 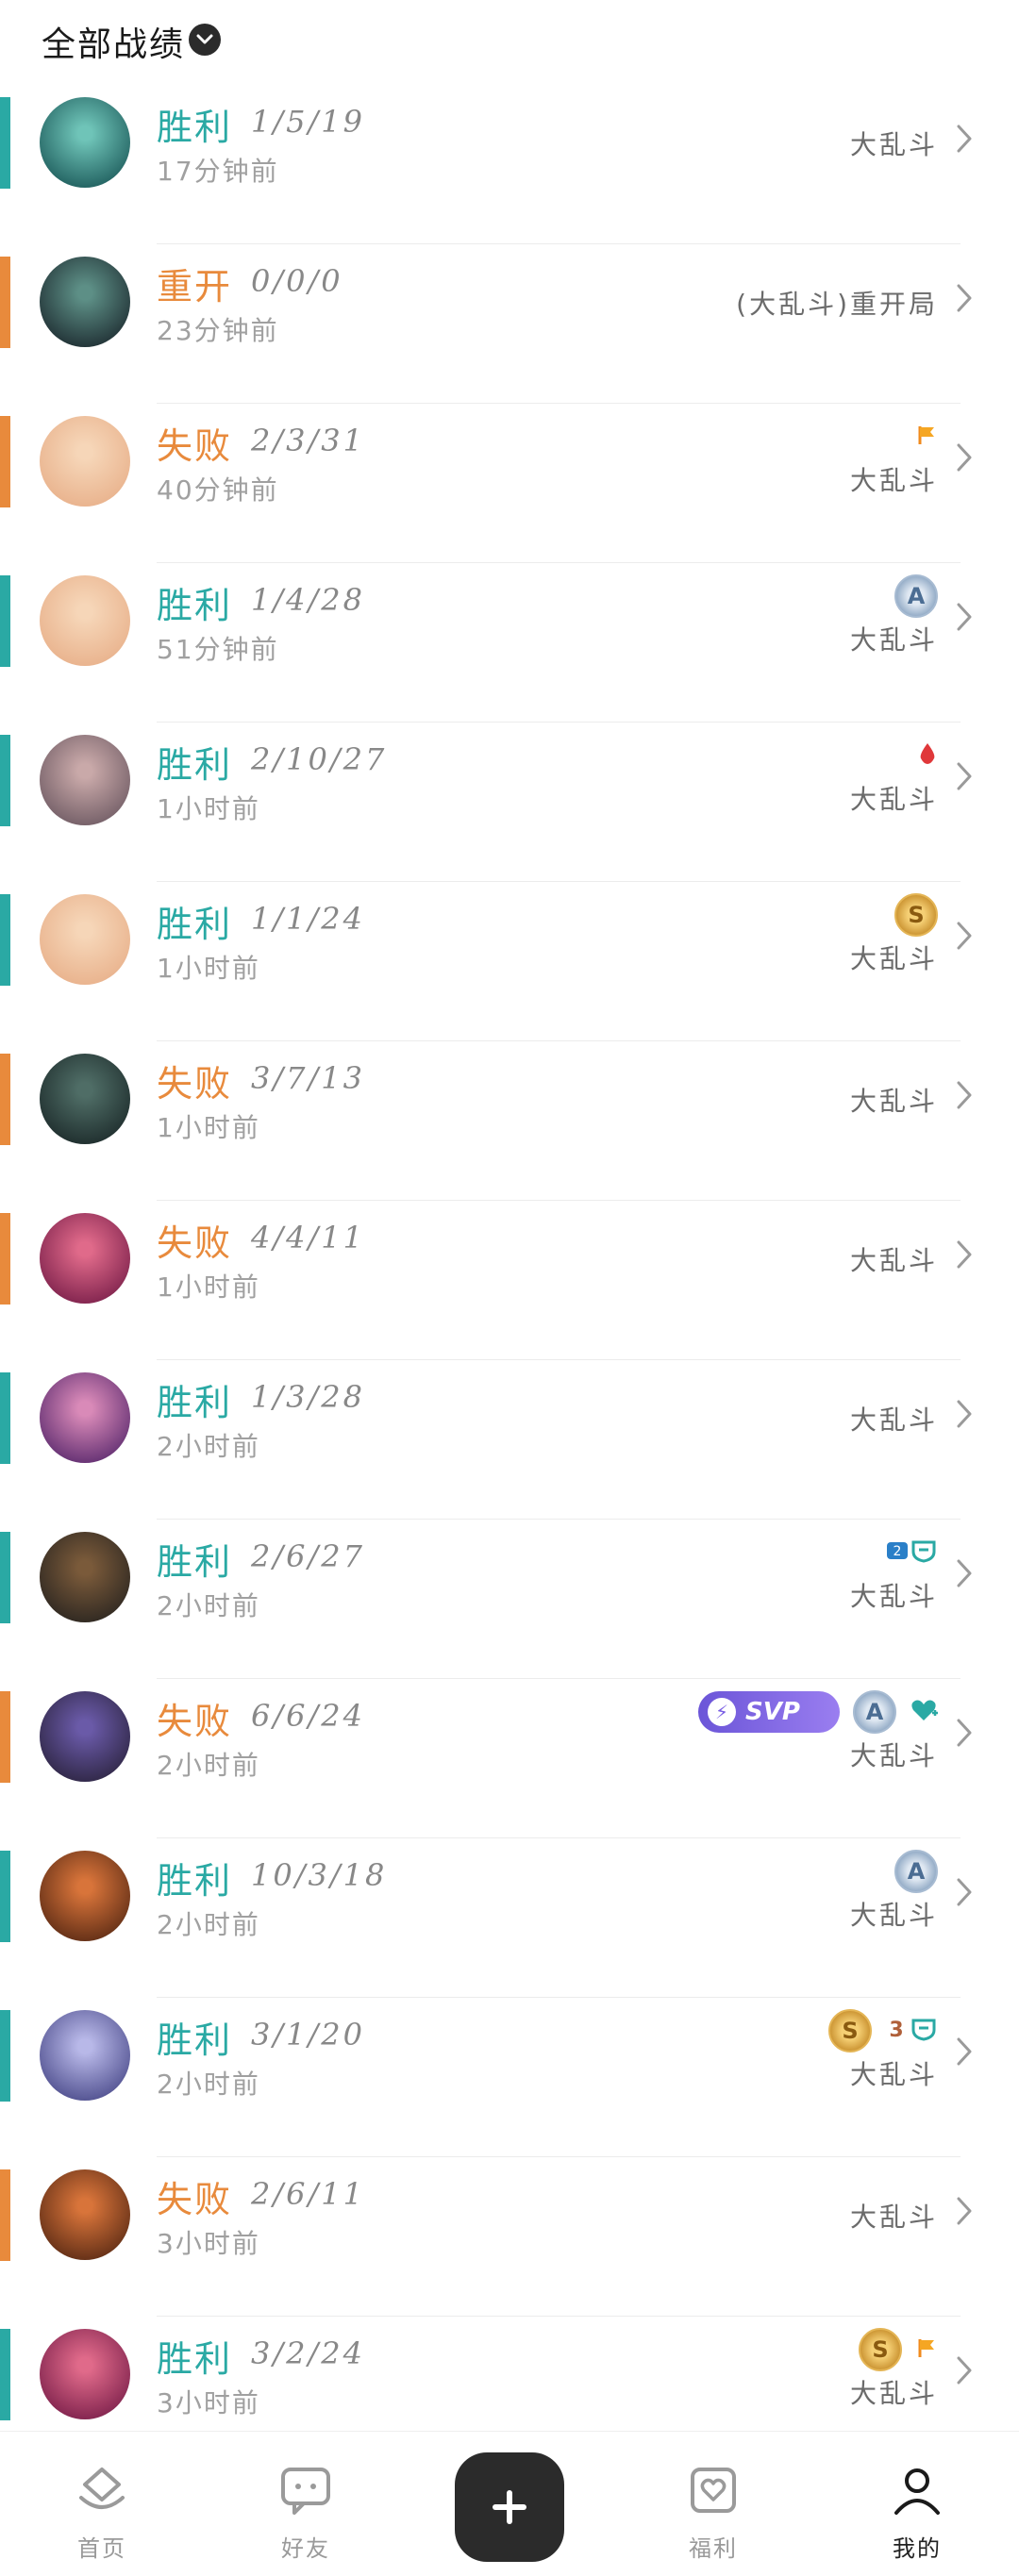 I want to click on tab-label: 好友, so click(x=305, y=2549).